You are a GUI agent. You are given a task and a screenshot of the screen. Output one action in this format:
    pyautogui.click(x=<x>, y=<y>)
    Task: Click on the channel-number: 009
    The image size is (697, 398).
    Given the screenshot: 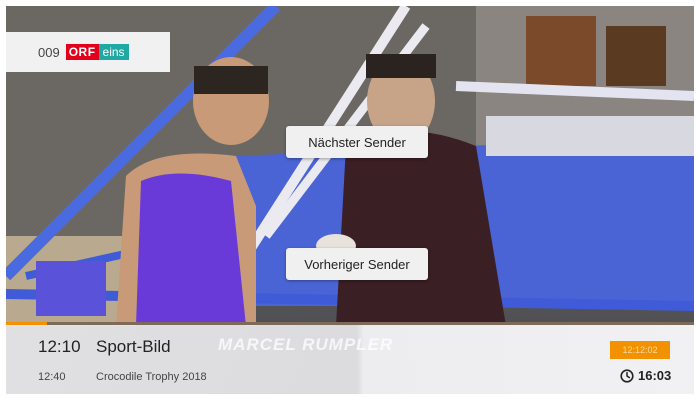 What is the action you would take?
    pyautogui.click(x=49, y=52)
    